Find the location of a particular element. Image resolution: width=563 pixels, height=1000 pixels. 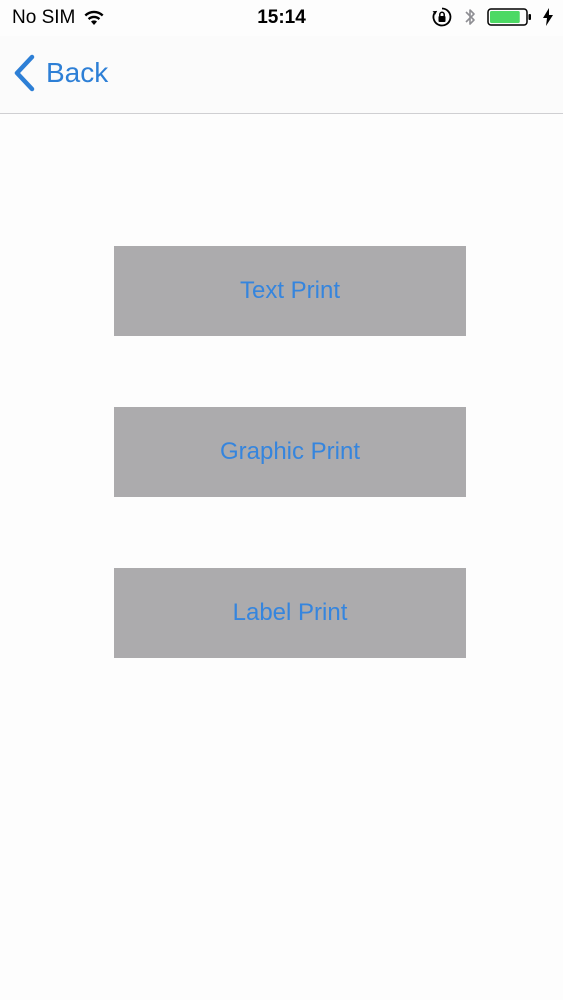

navigation-bar: Back is located at coordinates (281, 75).